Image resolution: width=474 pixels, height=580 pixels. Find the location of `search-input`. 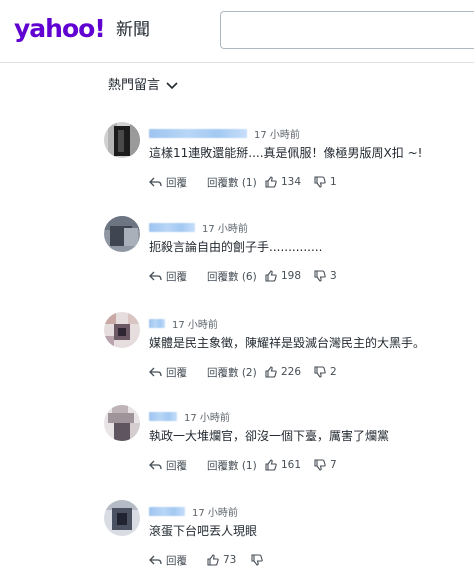

search-input is located at coordinates (347, 30).